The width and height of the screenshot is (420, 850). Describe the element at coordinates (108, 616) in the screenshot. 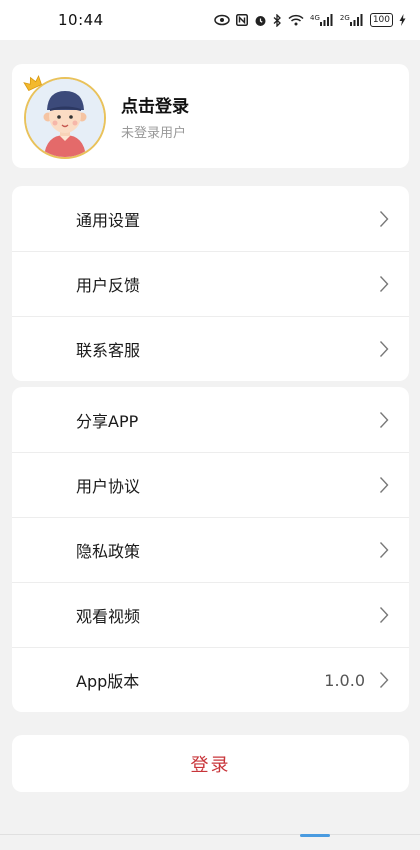

I see `menu-item-label: 观看视频` at that location.